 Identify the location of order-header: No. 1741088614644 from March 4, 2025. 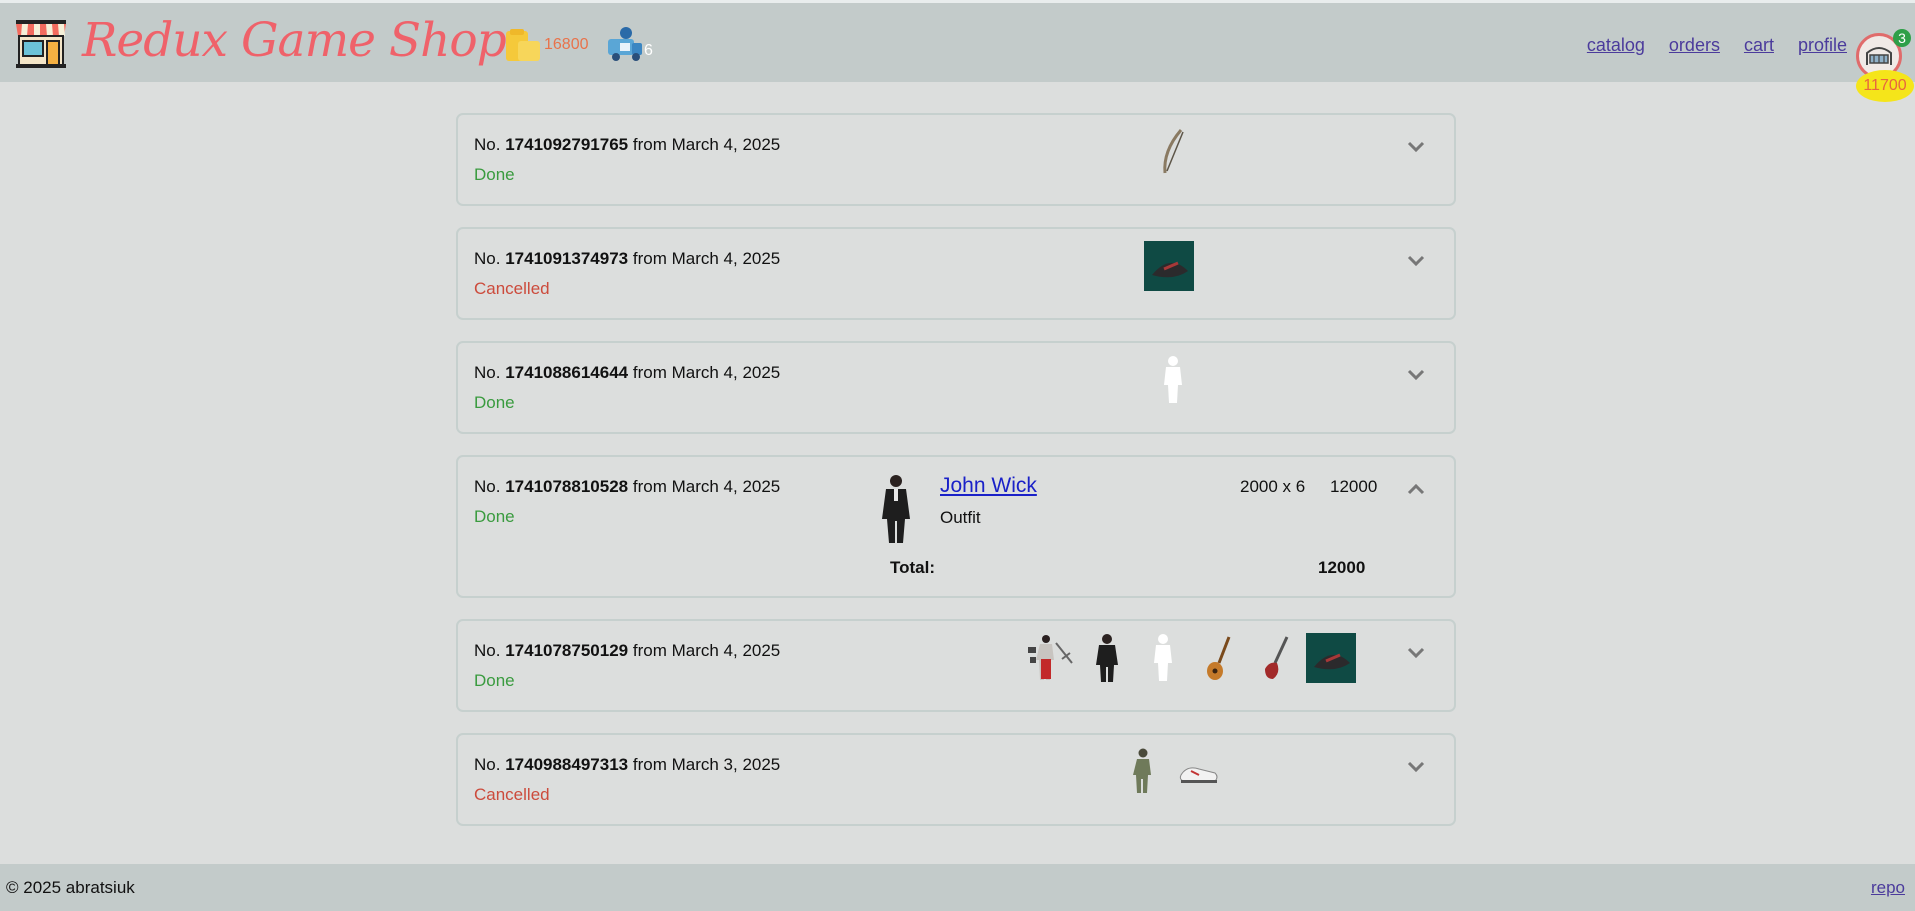
(627, 373).